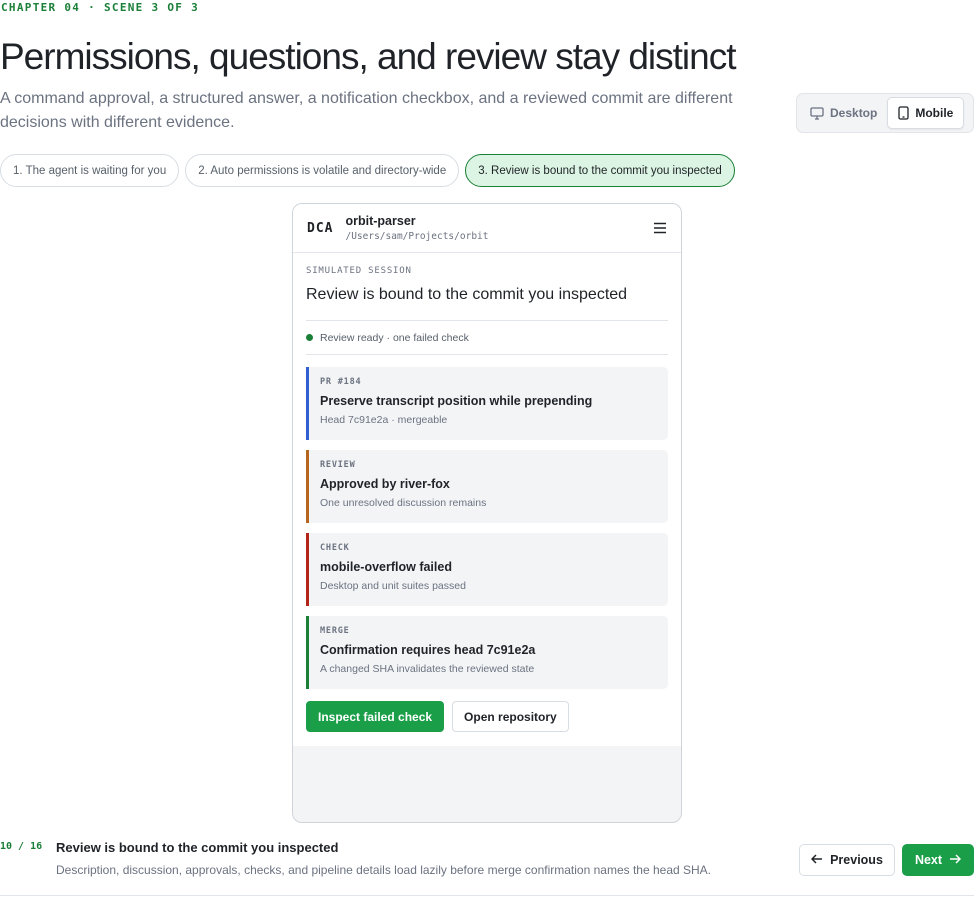 This screenshot has width=974, height=897. What do you see at coordinates (903, 113) in the screenshot?
I see `phone-icon` at bounding box center [903, 113].